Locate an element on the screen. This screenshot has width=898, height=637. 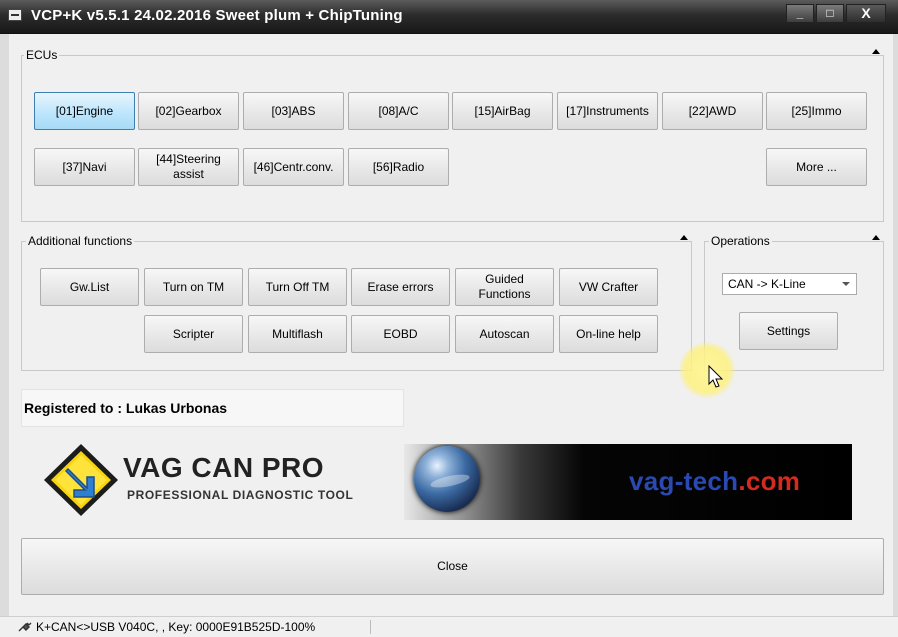
vag-can-pro-logo: VAG CAN PRO PROFESSIONAL DIAGNOSTIC TOOL is located at coordinates (206, 480).